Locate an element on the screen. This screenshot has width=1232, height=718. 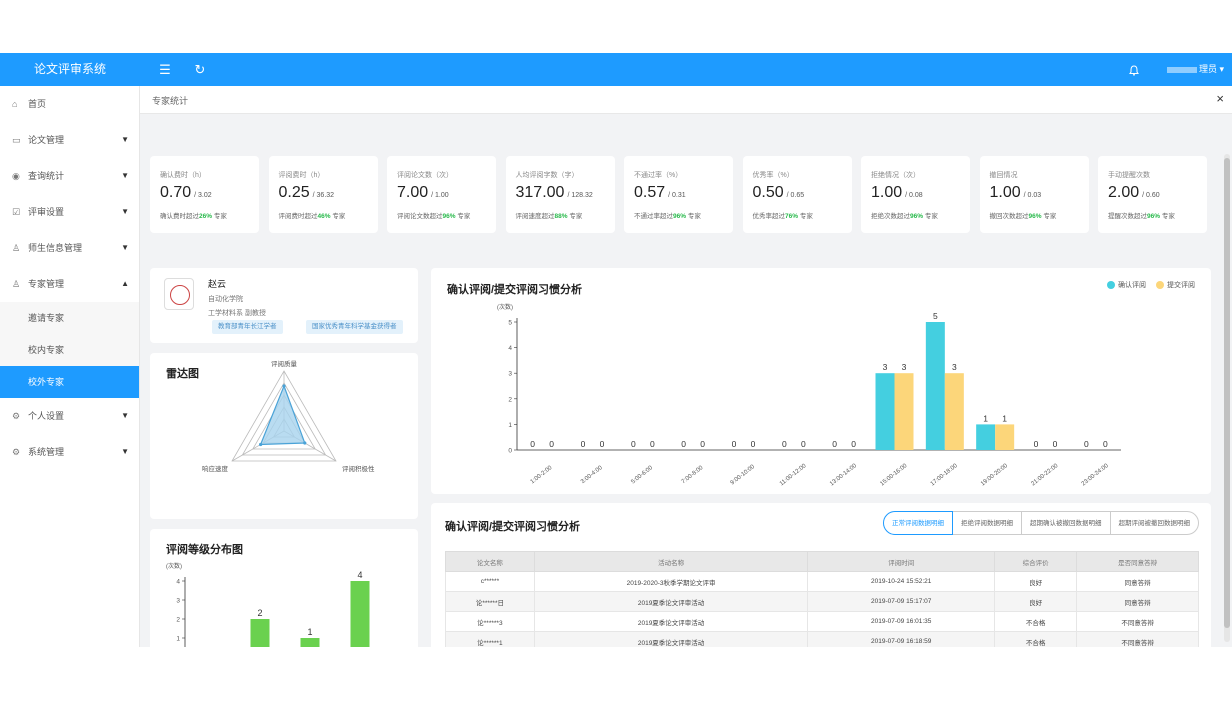
table-cell: 2019-07-09 15:17:07 is located at coordinates (901, 601).